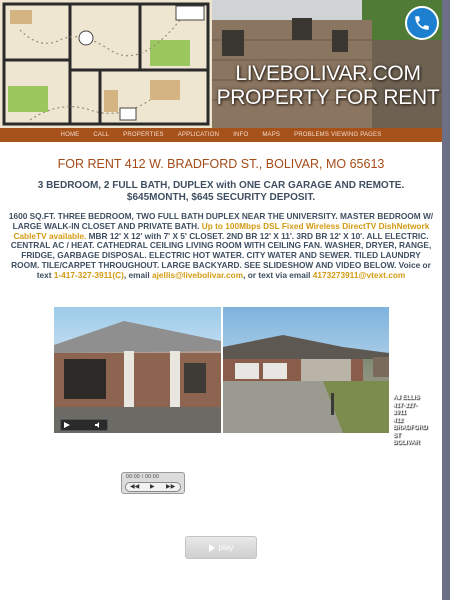 The height and width of the screenshot is (600, 450). Describe the element at coordinates (97, 425) in the screenshot. I see `volume-icon` at that location.